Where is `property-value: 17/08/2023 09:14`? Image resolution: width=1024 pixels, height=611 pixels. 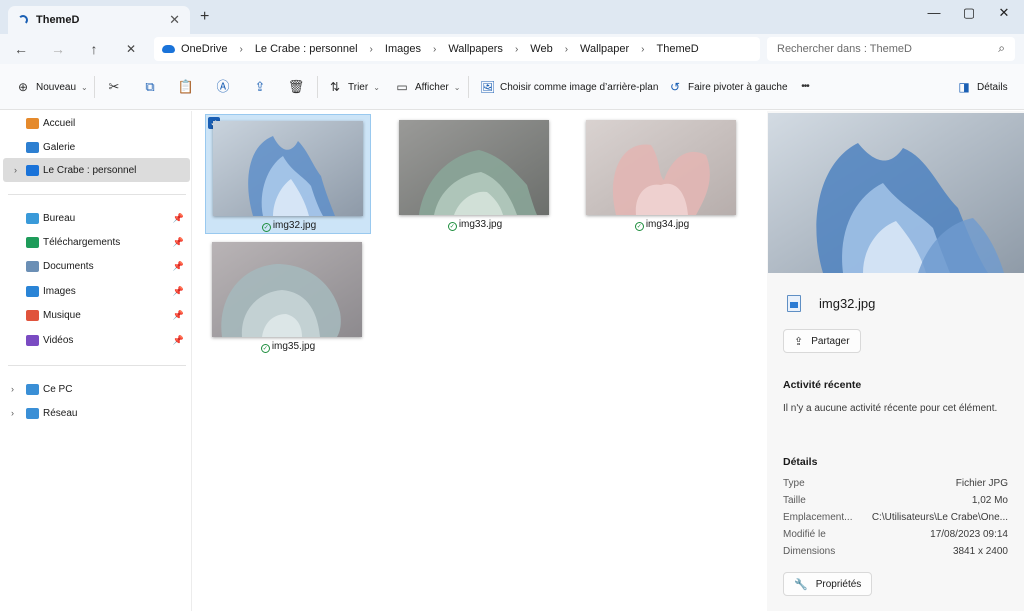 property-value: 17/08/2023 09:14 is located at coordinates (969, 535).